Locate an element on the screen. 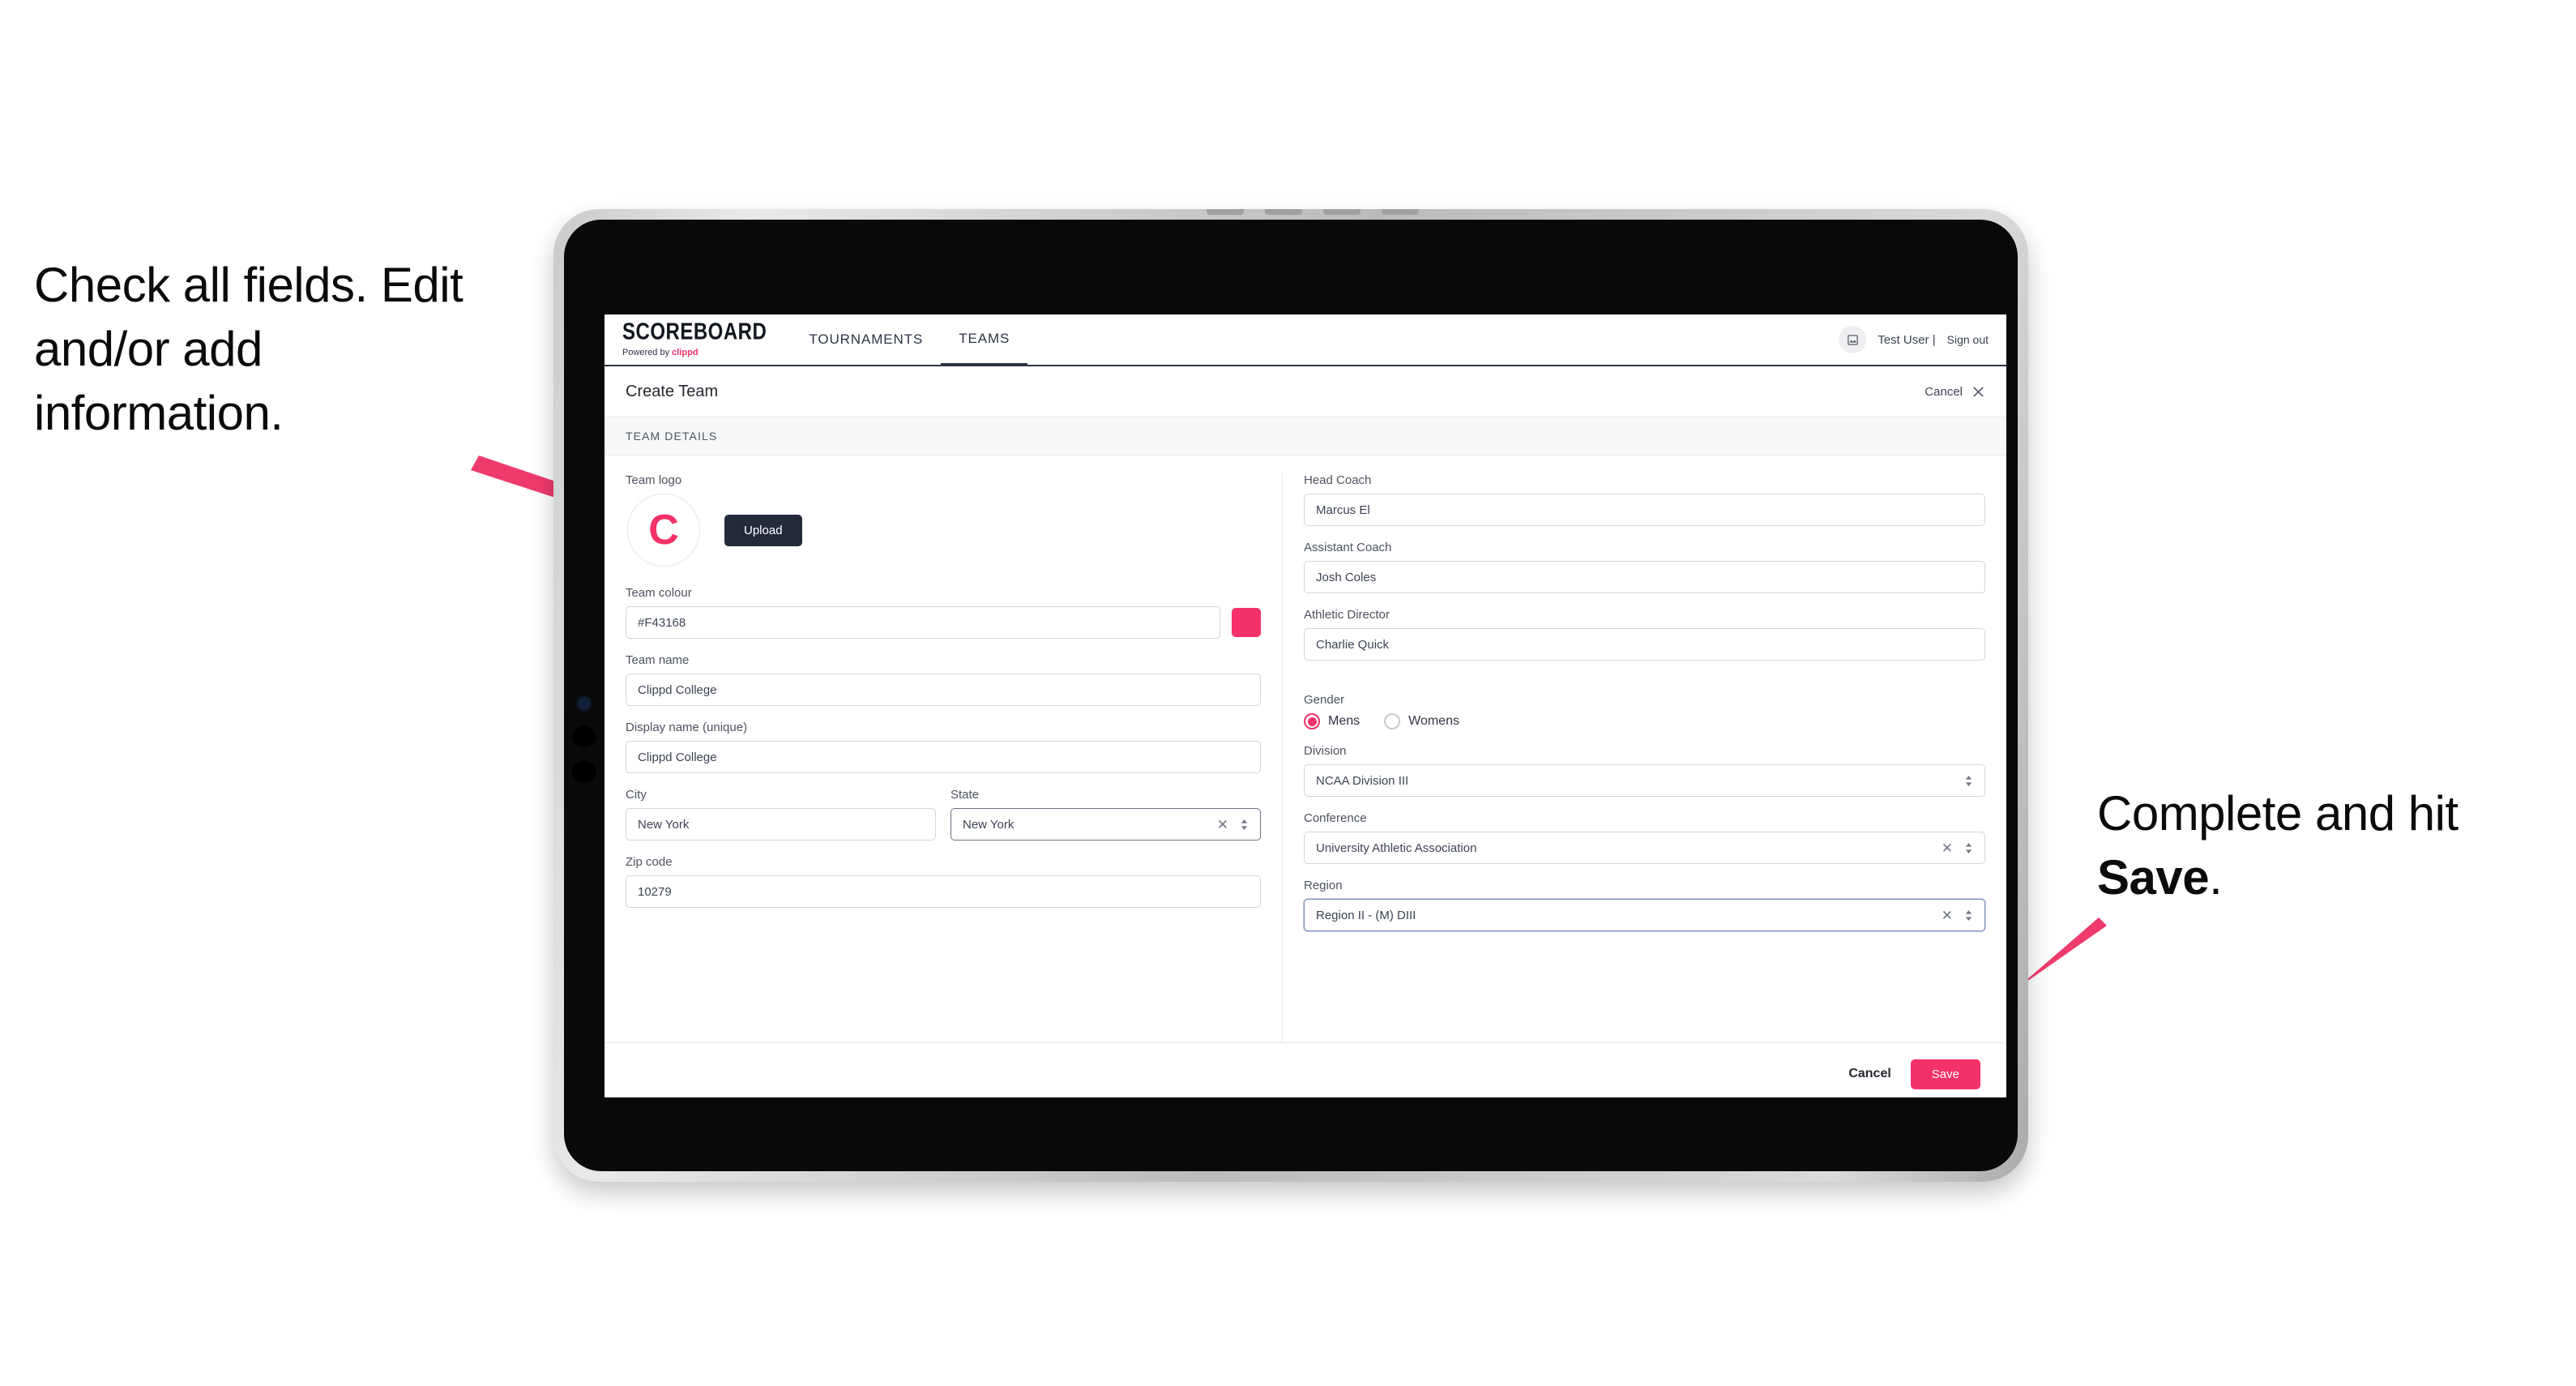 This screenshot has width=2576, height=1386. head-coach-input: Marcus El is located at coordinates (1644, 510).